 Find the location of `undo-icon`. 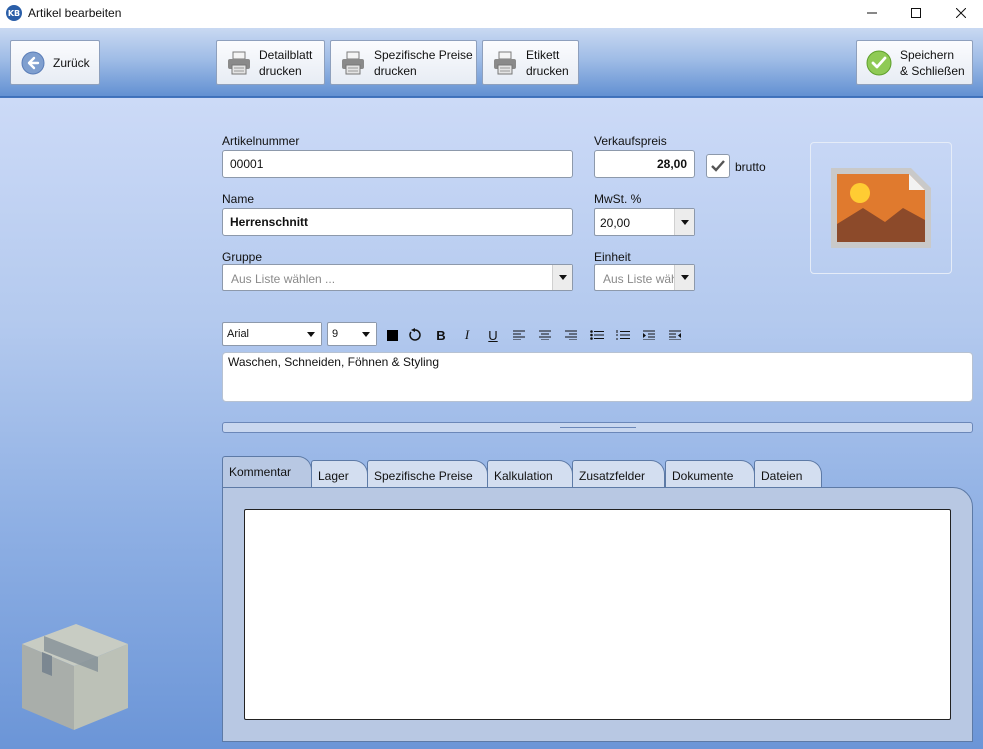

undo-icon is located at coordinates (415, 335).